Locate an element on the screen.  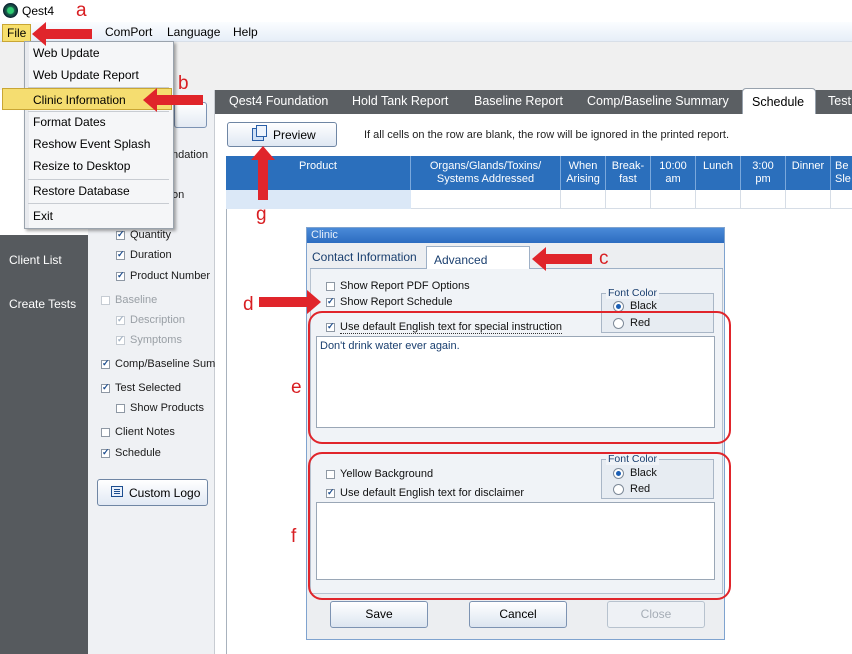
column-lunch: Lunch is located at coordinates (718, 173).